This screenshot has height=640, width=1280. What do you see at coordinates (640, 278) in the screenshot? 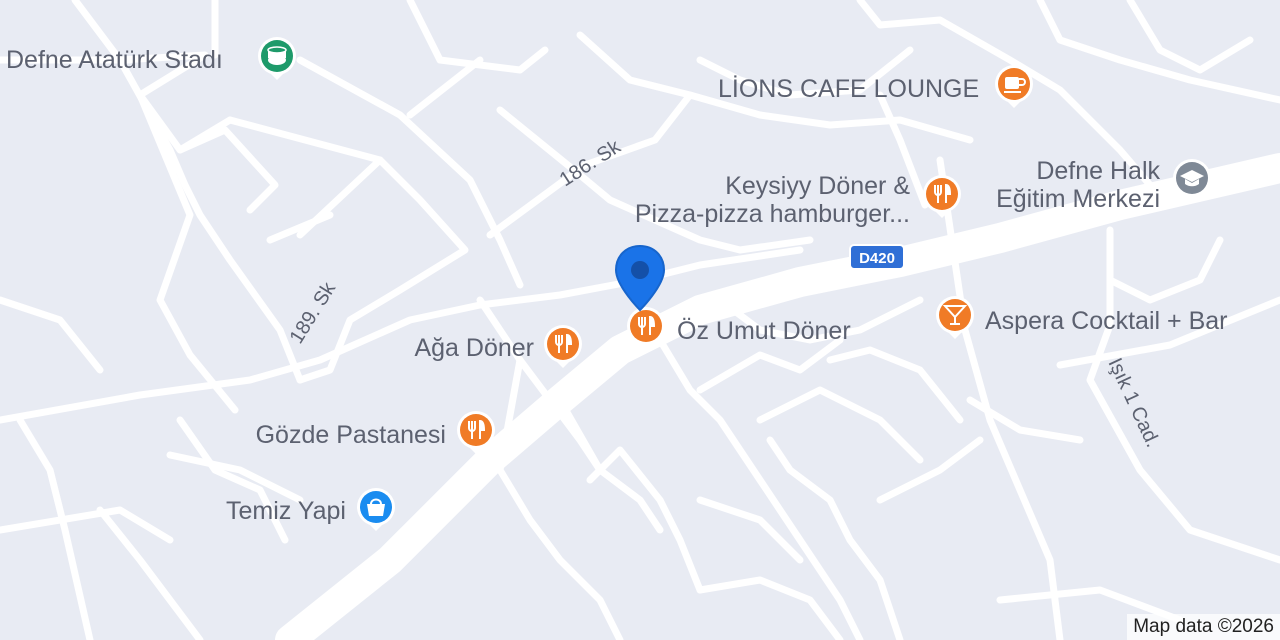
I see `location-pin-icon` at bounding box center [640, 278].